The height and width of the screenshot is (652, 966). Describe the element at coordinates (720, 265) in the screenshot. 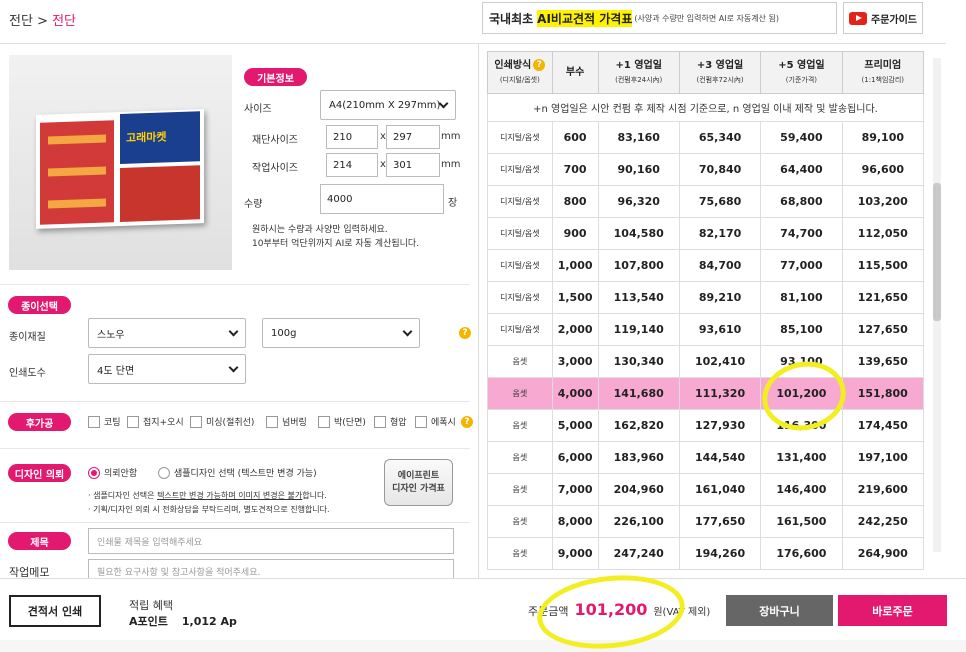

I see `price-cell: 84,700` at that location.